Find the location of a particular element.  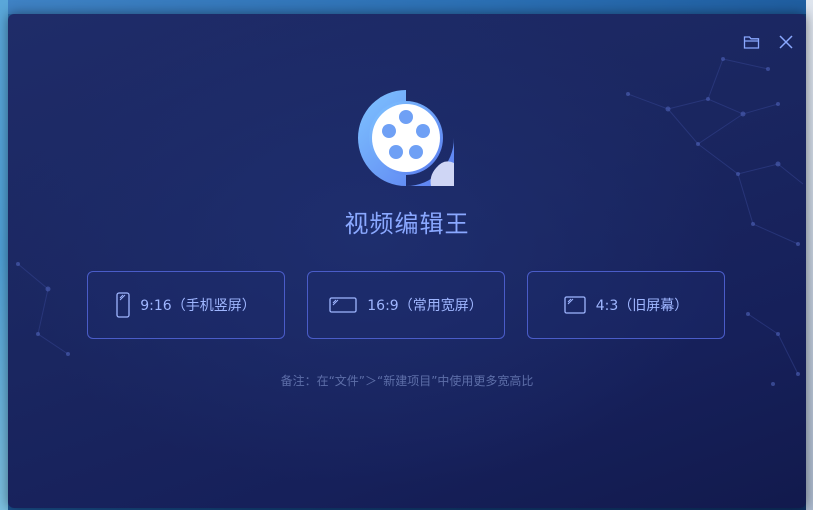

ratio-16-9-label: 16:9（常用宽屏） is located at coordinates (425, 306).